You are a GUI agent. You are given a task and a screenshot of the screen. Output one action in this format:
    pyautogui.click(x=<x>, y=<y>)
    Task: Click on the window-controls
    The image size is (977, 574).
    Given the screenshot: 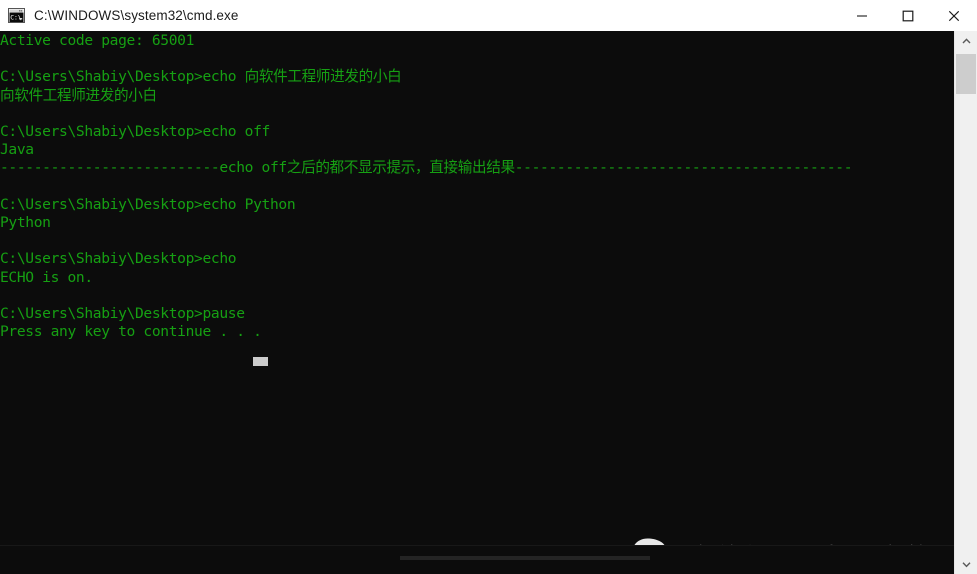 What is the action you would take?
    pyautogui.click(x=908, y=15)
    